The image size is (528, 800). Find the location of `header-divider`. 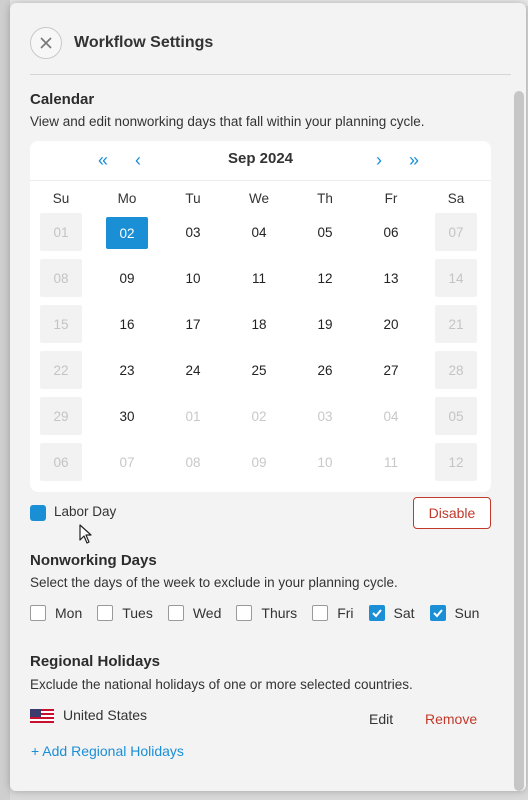

header-divider is located at coordinates (270, 74).